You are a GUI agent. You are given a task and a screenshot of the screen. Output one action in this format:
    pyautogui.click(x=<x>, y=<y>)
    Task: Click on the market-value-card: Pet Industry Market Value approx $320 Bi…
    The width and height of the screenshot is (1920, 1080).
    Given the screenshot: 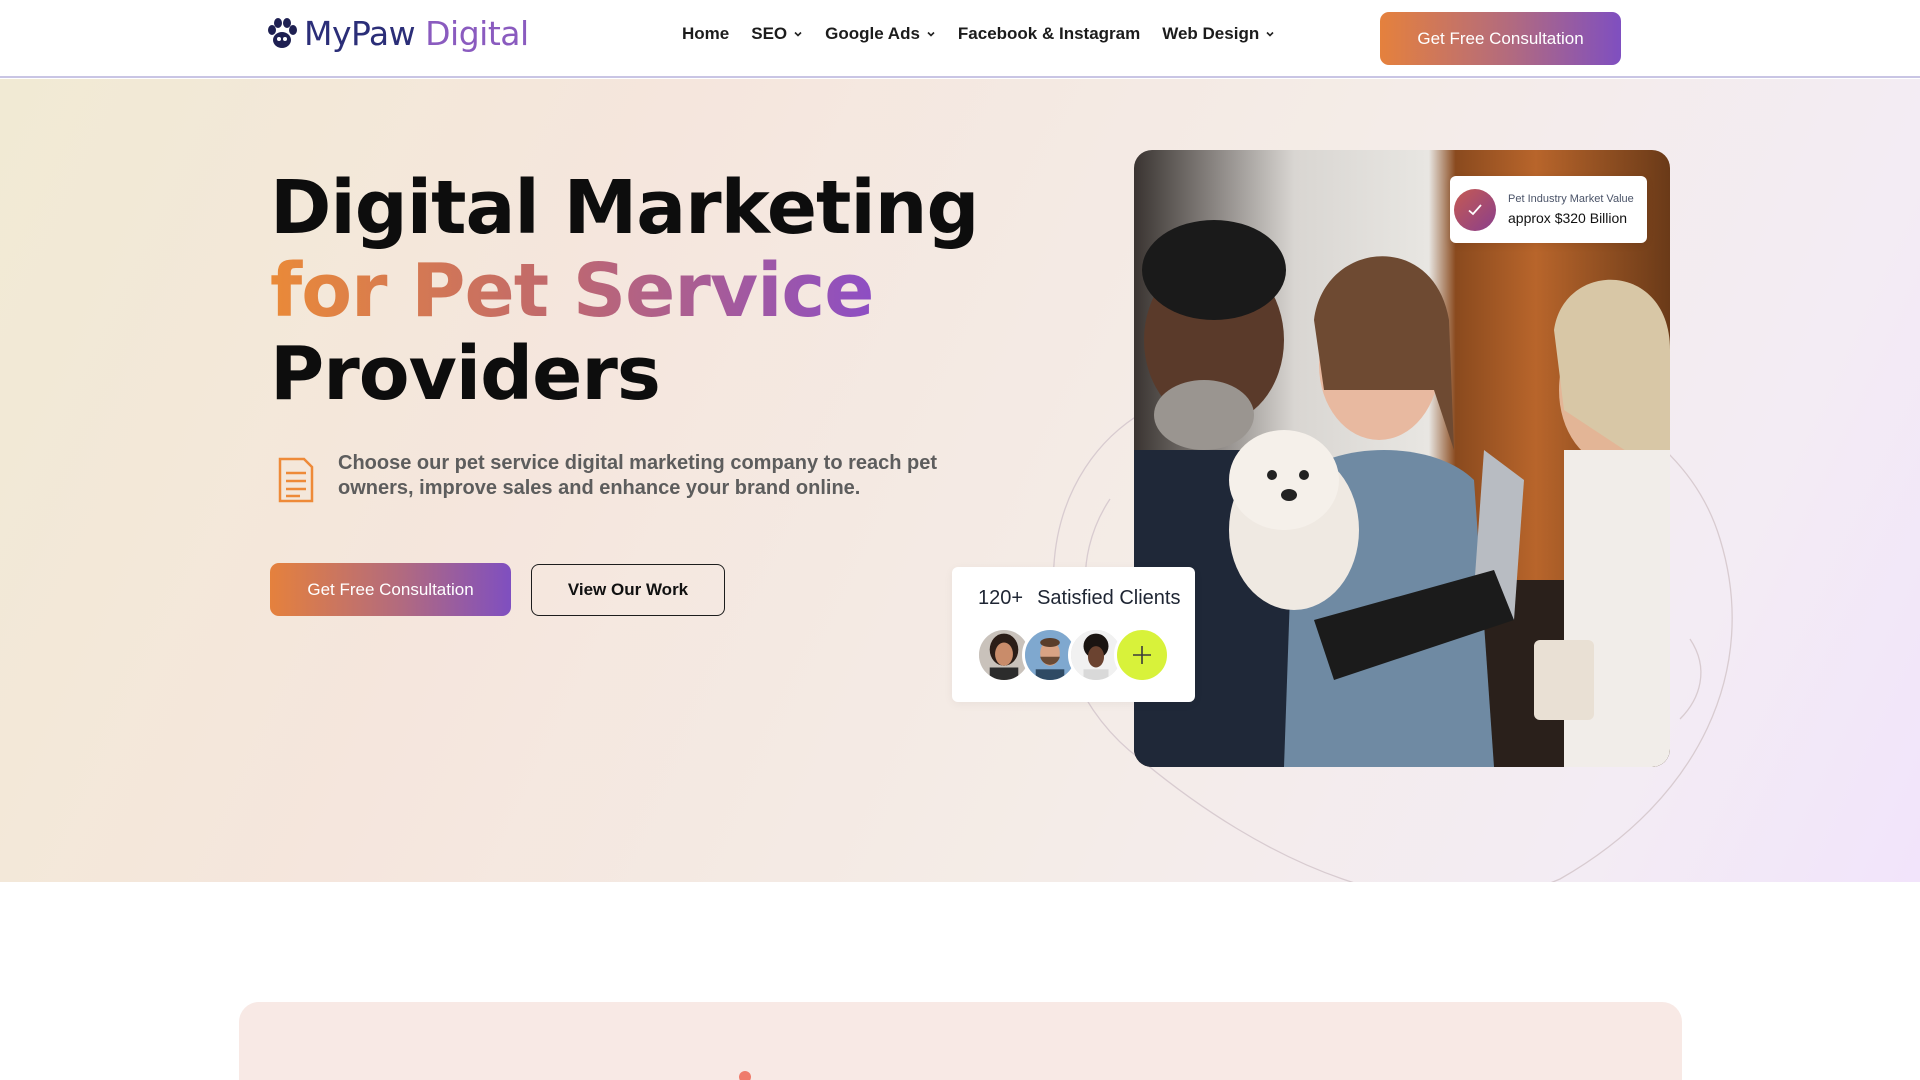 What is the action you would take?
    pyautogui.click(x=1548, y=209)
    